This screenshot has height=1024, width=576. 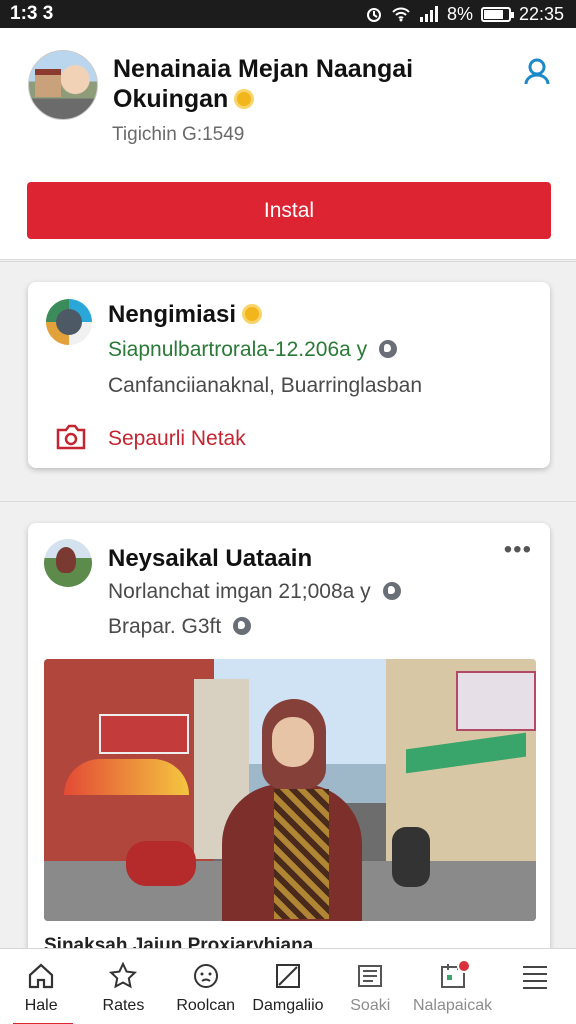 I want to click on post2-sub-row: Brapar. G3ft, so click(x=180, y=627).